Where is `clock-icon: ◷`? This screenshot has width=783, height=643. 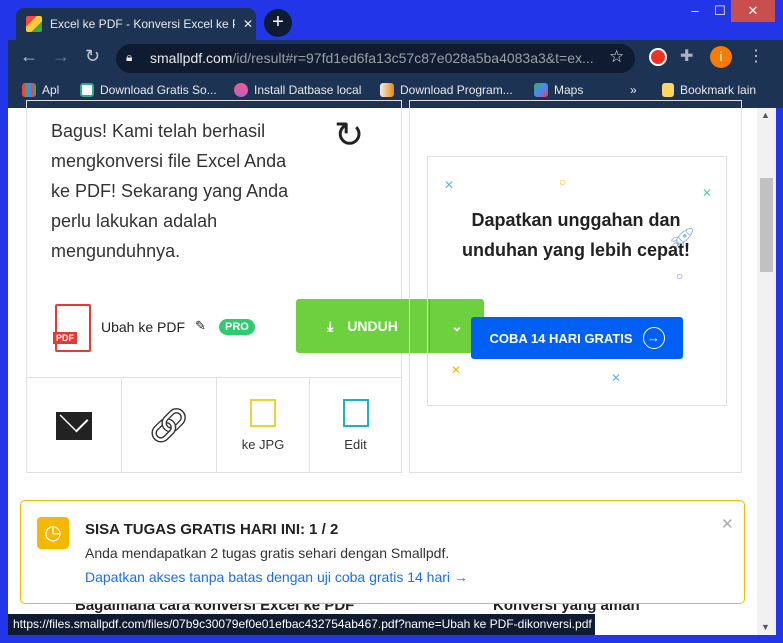
clock-icon: ◷ is located at coordinates (53, 533).